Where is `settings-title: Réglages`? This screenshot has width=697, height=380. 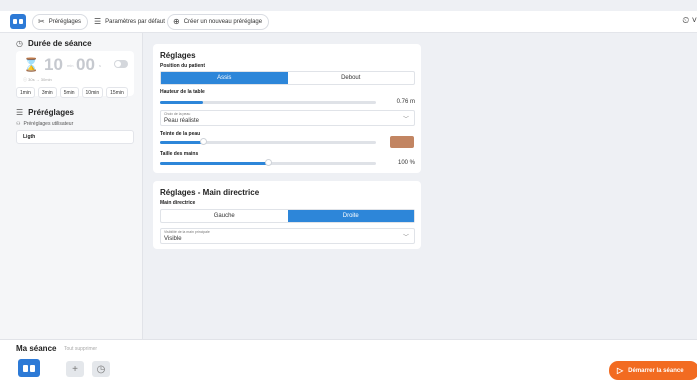 settings-title: Réglages is located at coordinates (178, 55).